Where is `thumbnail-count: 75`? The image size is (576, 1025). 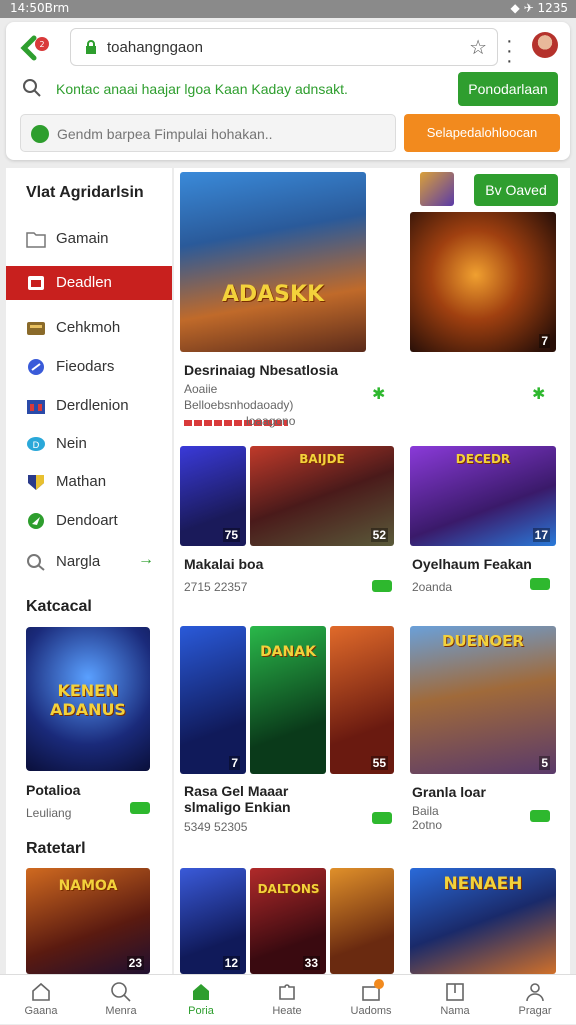 thumbnail-count: 75 is located at coordinates (231, 535).